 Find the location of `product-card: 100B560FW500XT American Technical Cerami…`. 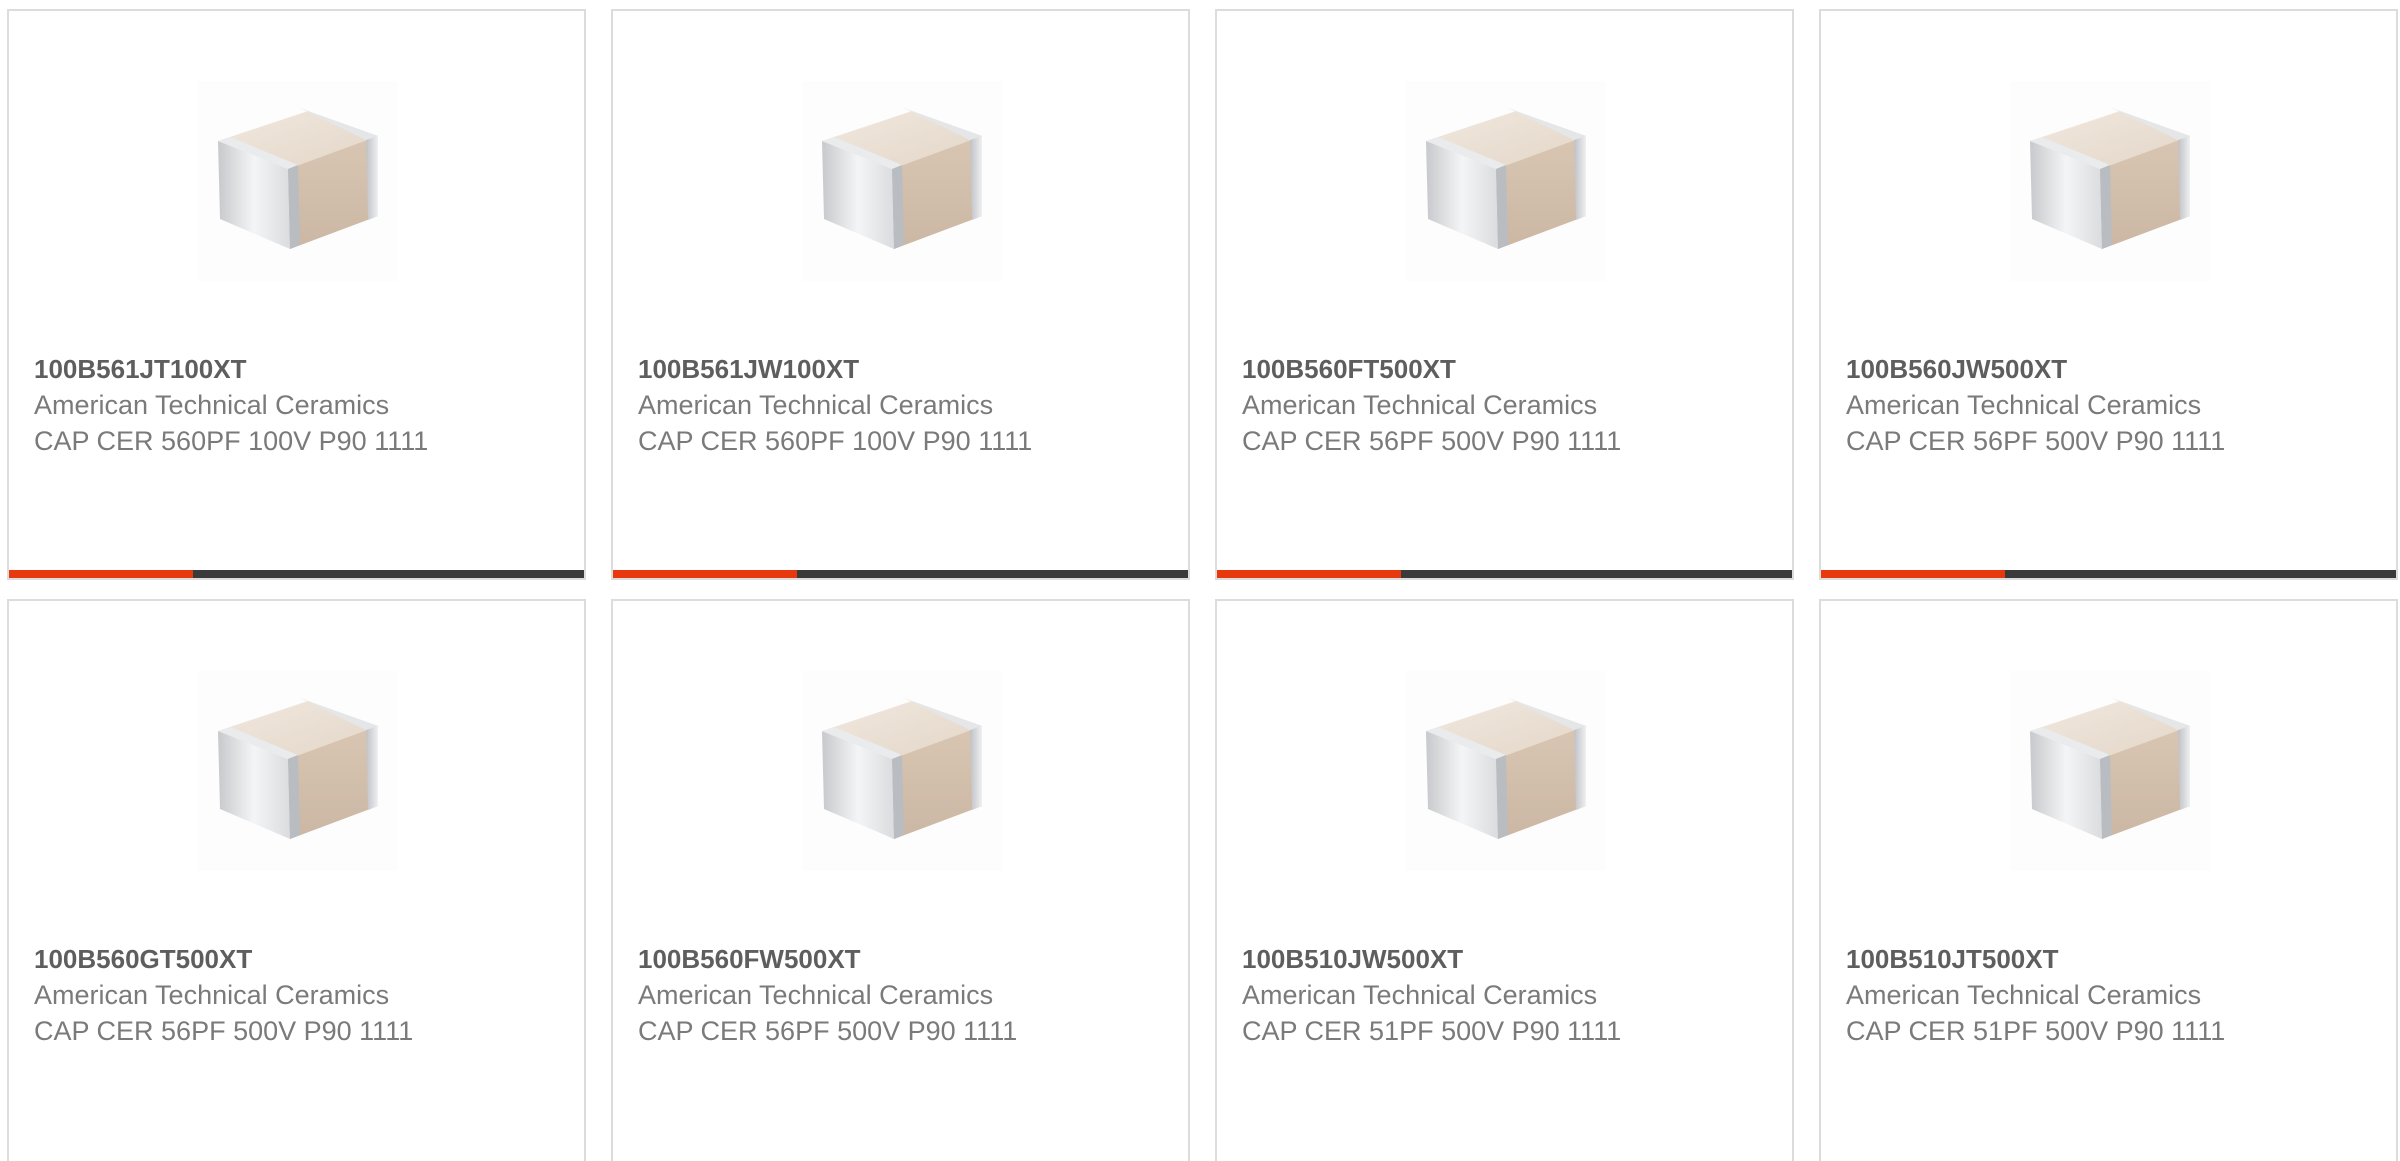

product-card: 100B560FW500XT American Technical Cerami… is located at coordinates (900, 880).